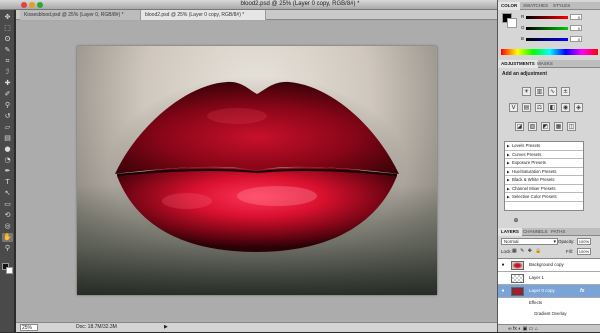 This screenshot has height=333, width=600. I want to click on tab-swatches: SWATCHES, so click(535, 6).